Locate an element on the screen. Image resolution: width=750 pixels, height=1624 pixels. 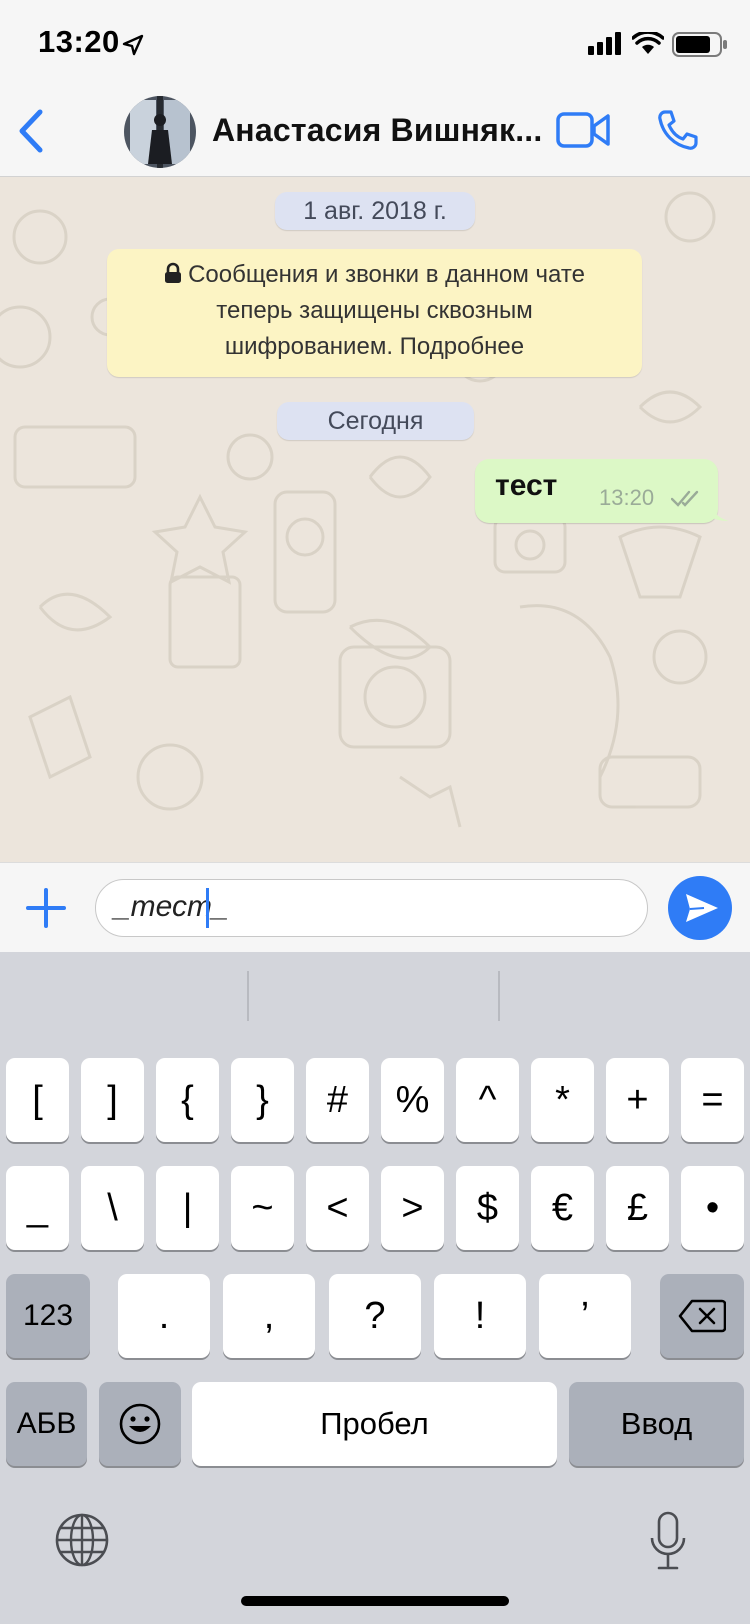
key-numbers-mode: 123 is located at coordinates (48, 1316).